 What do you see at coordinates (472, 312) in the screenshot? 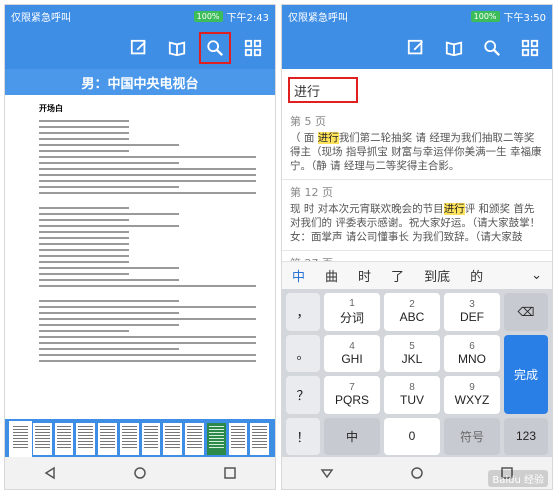
I see `key-3: 3 DEF` at bounding box center [472, 312].